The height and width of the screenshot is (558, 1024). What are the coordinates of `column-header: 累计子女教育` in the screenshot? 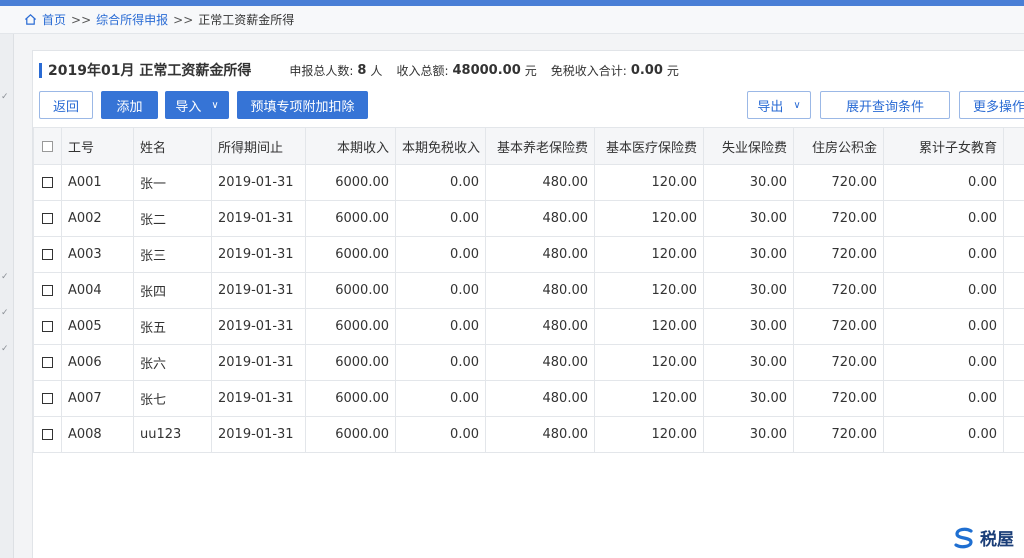 It's located at (943, 146).